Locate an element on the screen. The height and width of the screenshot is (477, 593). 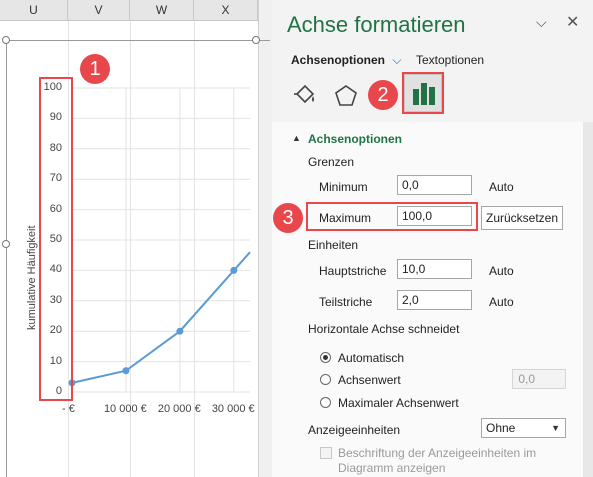
close-icon: ✕ is located at coordinates (572, 22).